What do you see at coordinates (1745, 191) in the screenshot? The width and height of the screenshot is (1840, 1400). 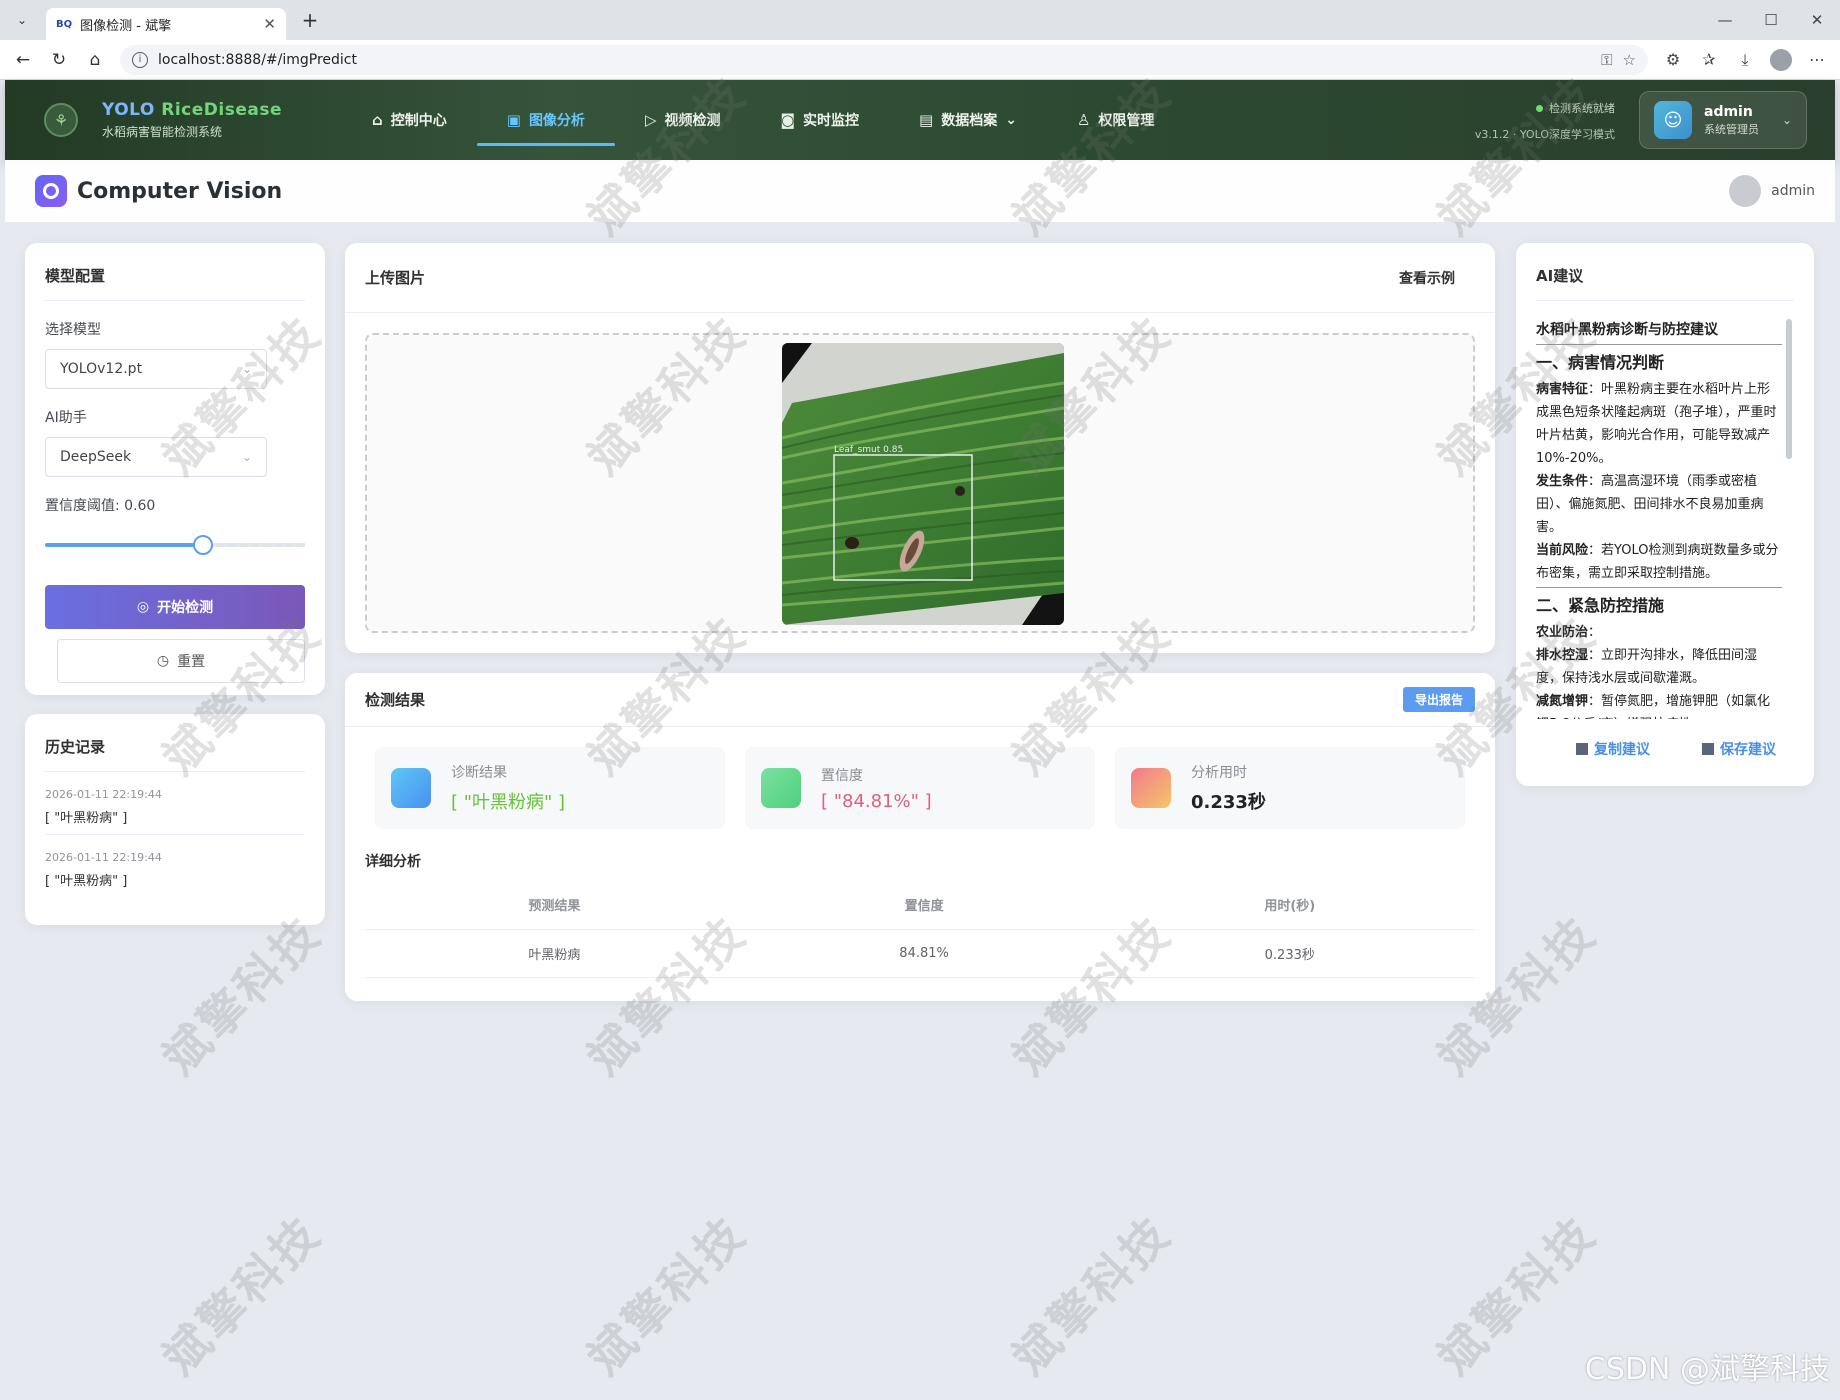 I see `avatar` at bounding box center [1745, 191].